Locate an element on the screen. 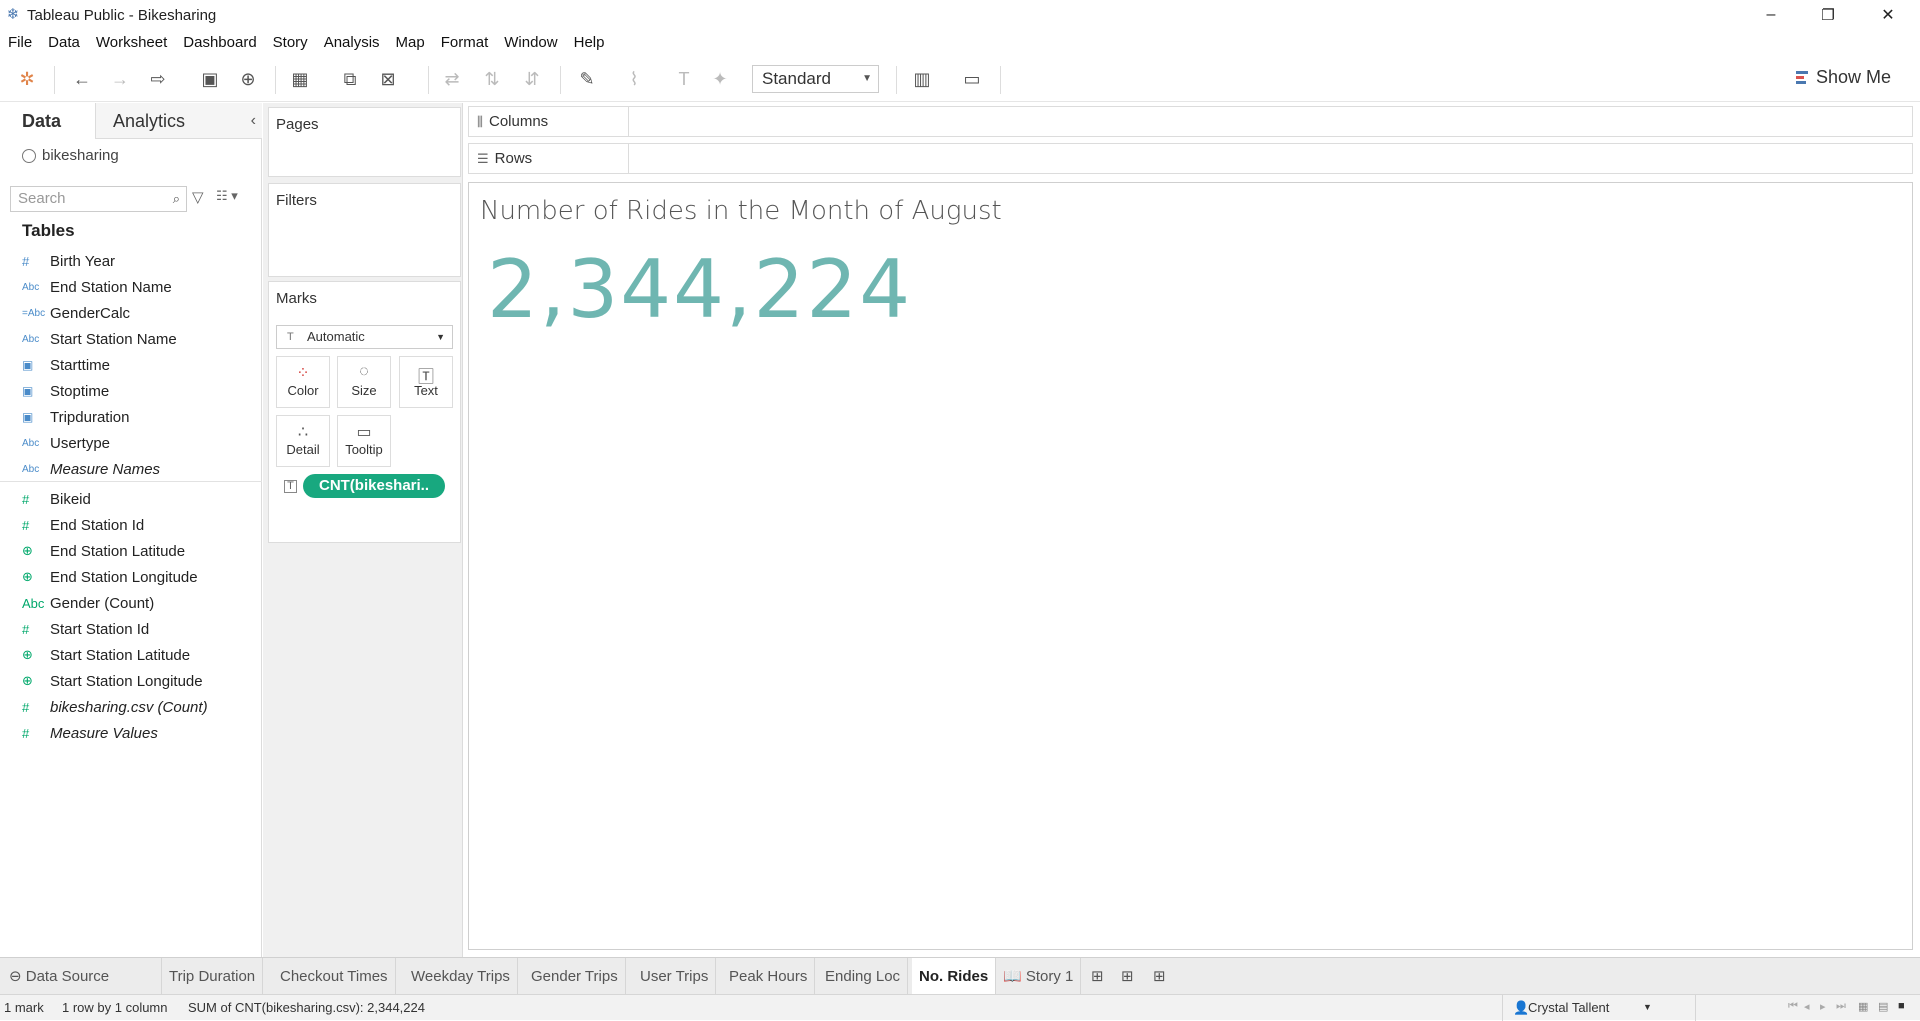 This screenshot has height=1021, width=1920. tab-analytics: Analytics ‹ is located at coordinates (179, 120).